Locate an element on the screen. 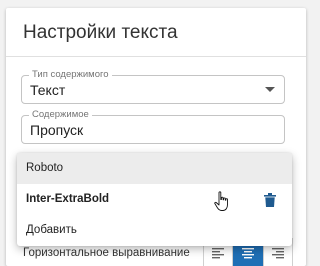 Image resolution: width=320 pixels, height=266 pixels. trash-icon is located at coordinates (270, 200).